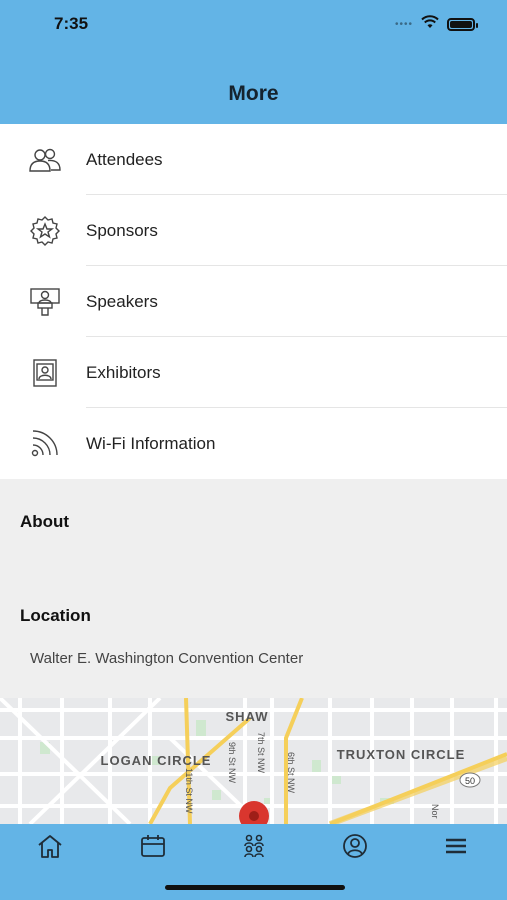  I want to click on home-indicator, so click(255, 887).